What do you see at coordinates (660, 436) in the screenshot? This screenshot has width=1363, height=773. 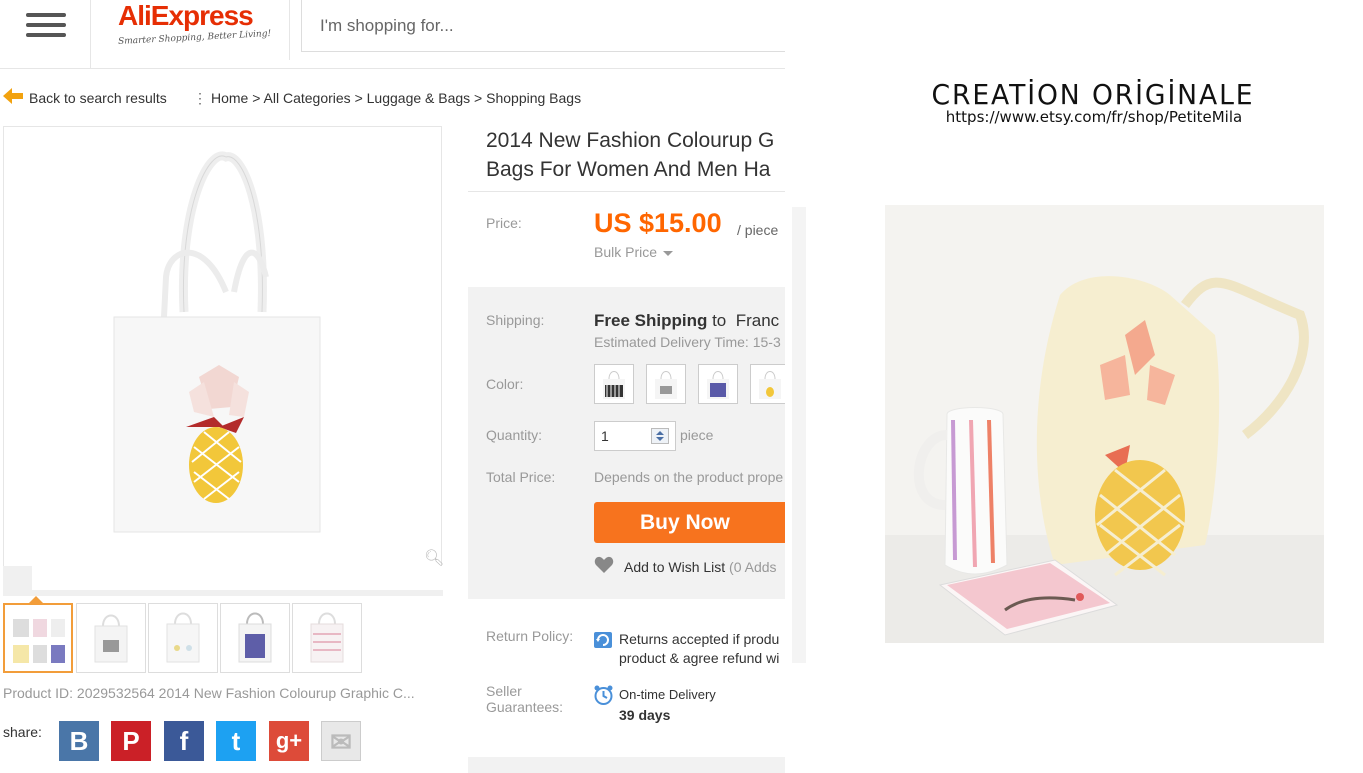 I see `spinner-icon` at bounding box center [660, 436].